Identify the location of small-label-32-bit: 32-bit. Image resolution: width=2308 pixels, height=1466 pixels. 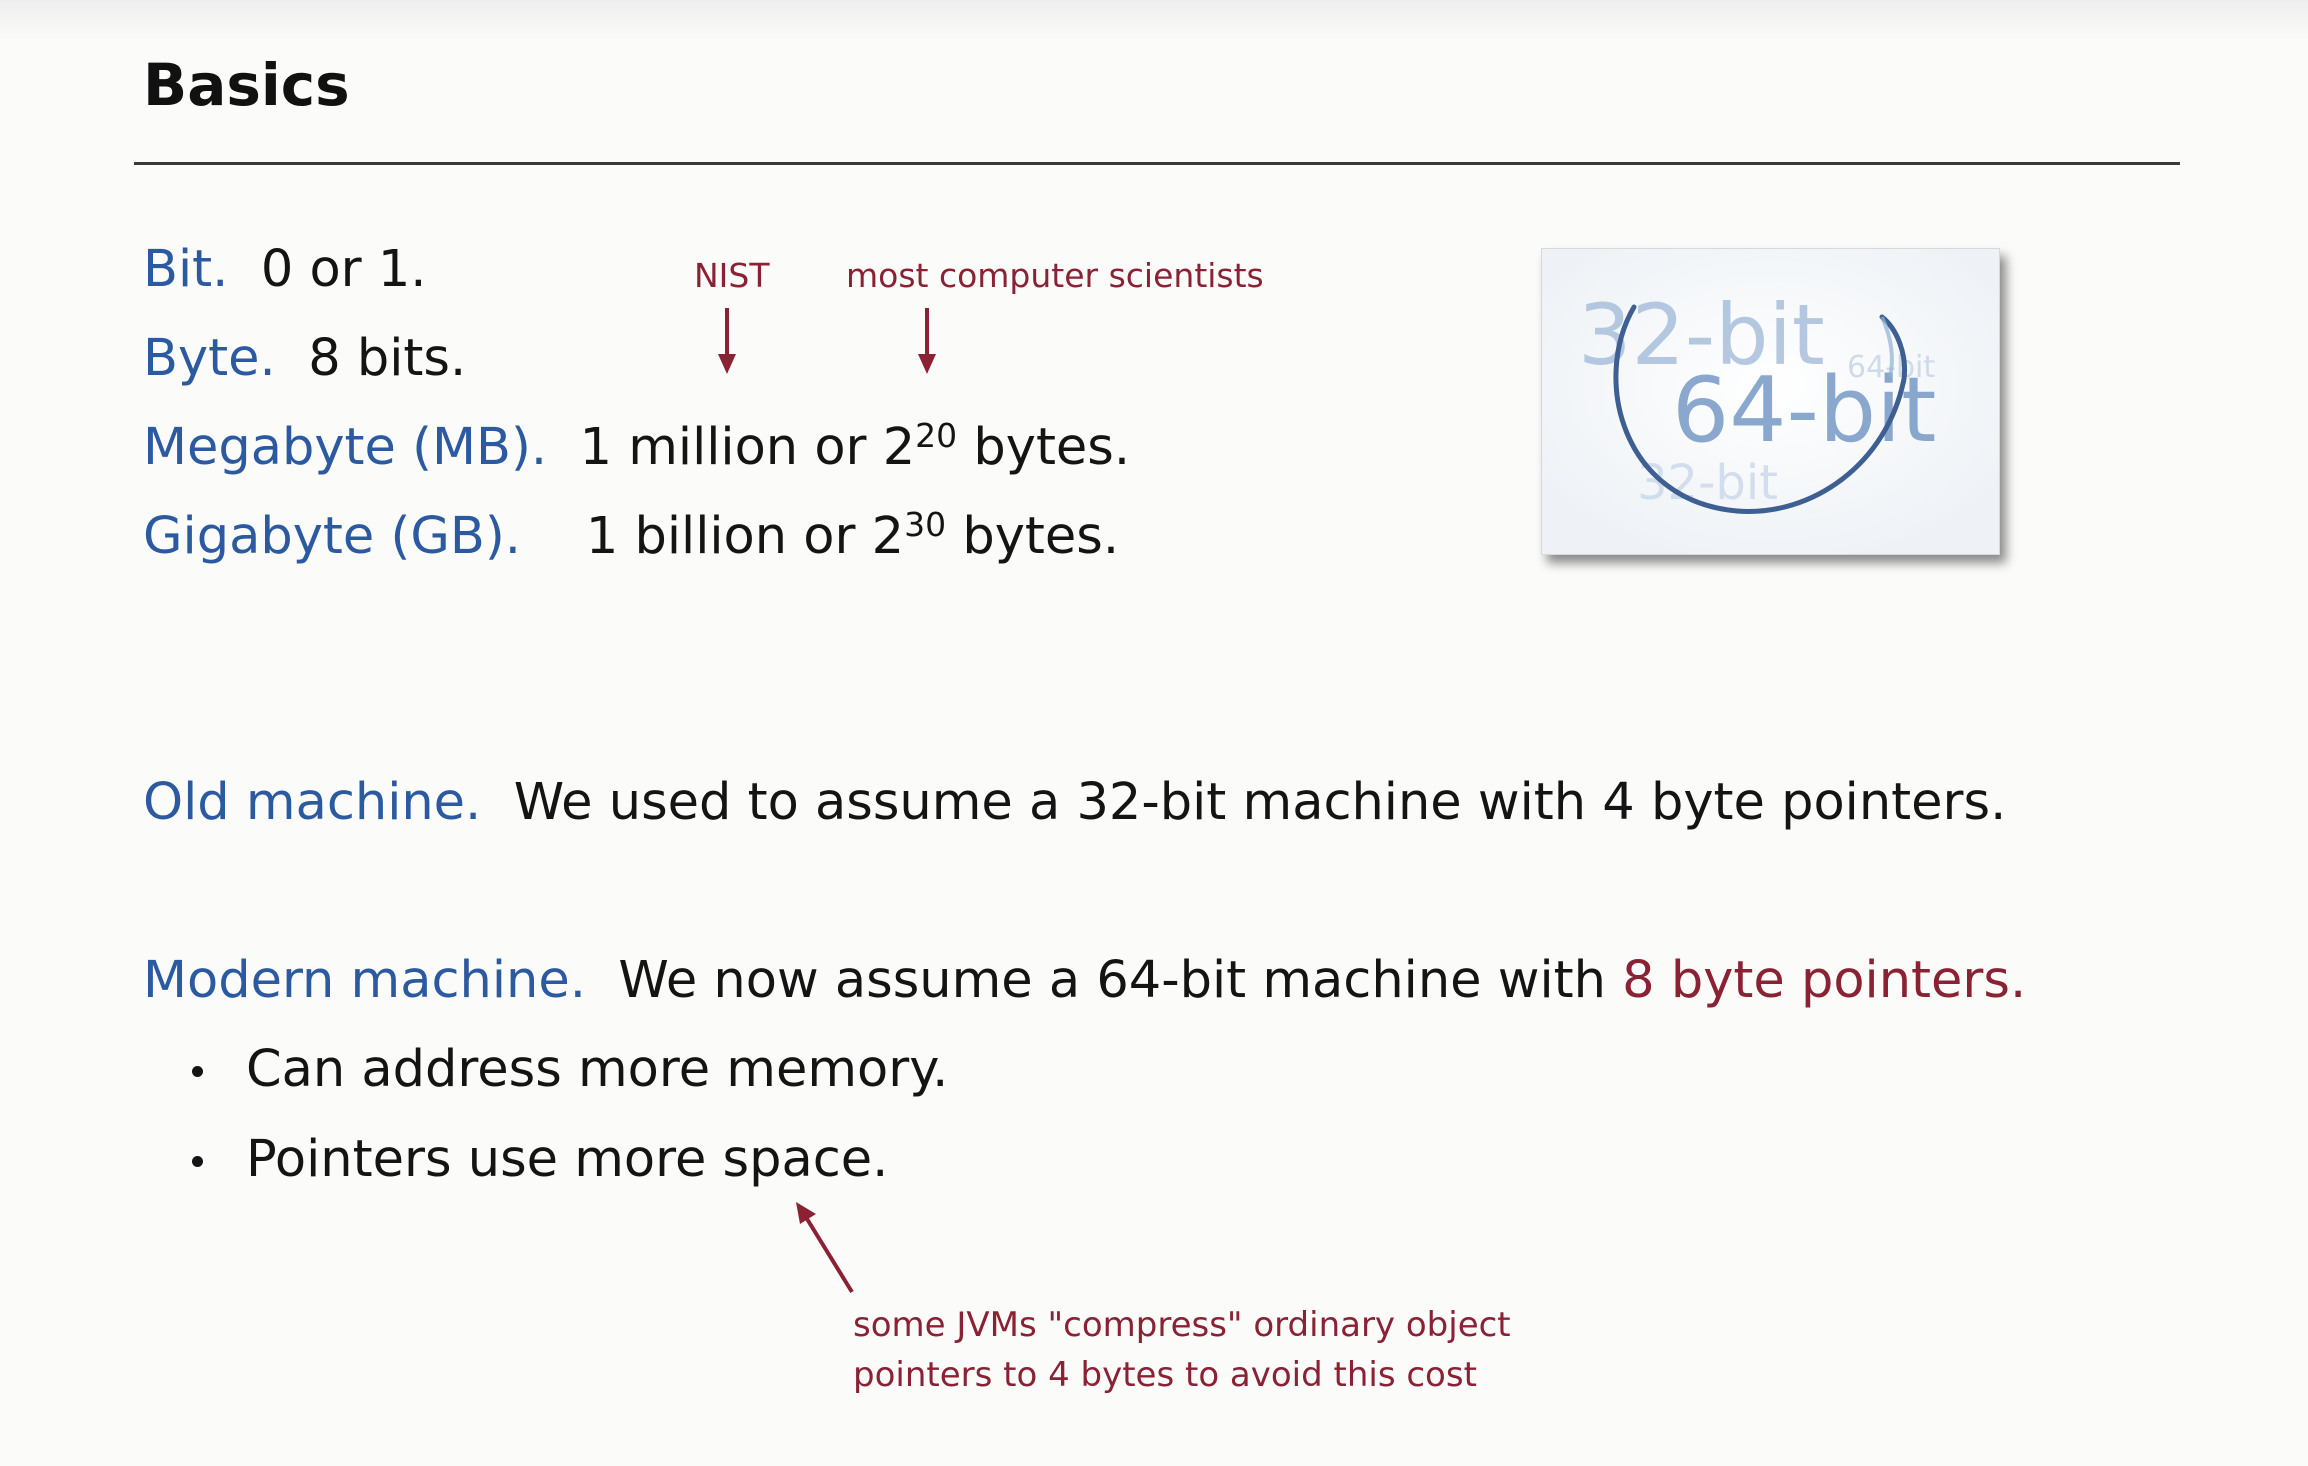
(1707, 483).